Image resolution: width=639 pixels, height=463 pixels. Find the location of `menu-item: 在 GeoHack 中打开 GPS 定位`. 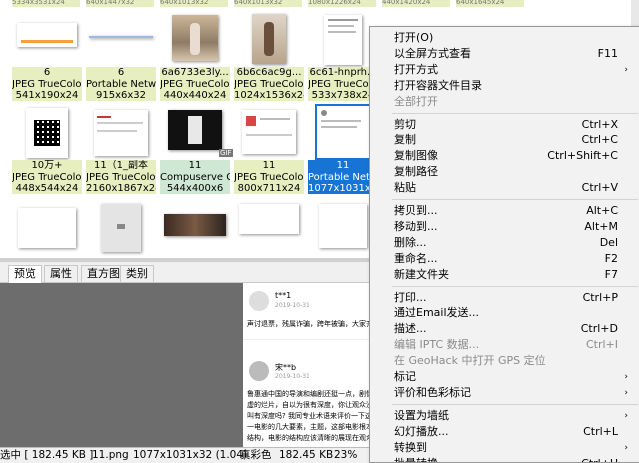

menu-item: 在 GeoHack 中打开 GPS 定位 is located at coordinates (504, 361).